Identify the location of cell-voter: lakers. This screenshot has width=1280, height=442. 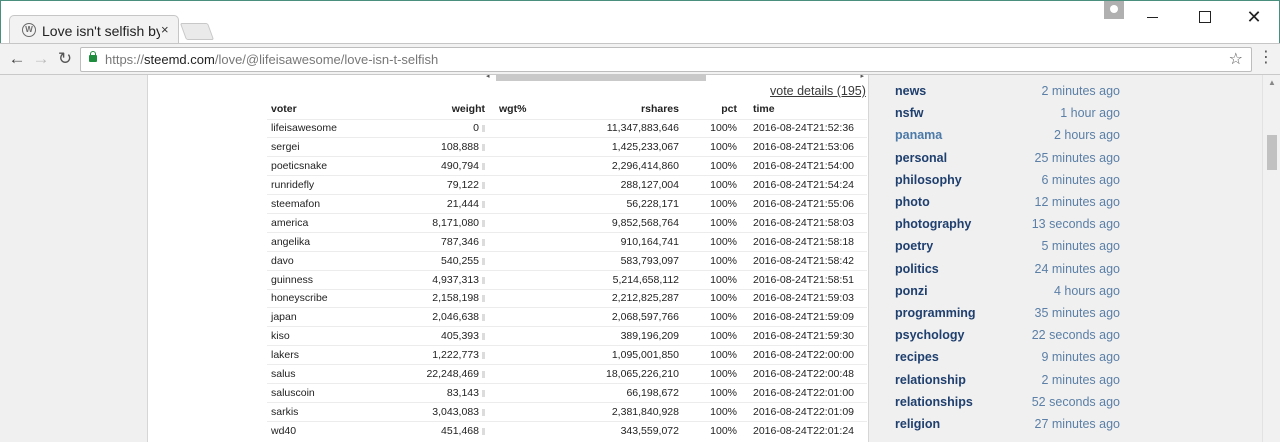
(326, 355).